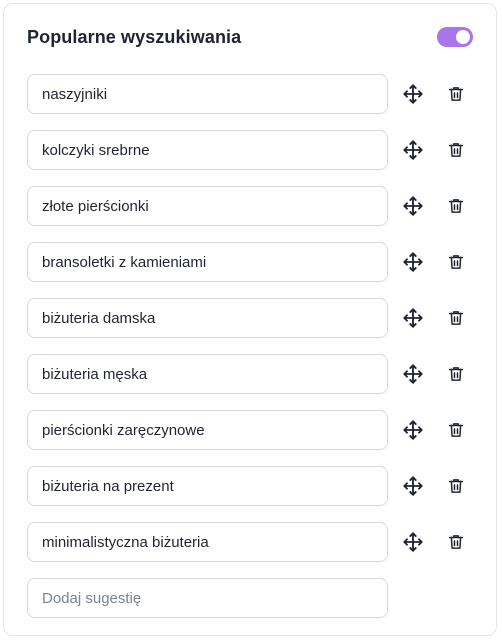 Image resolution: width=502 pixels, height=641 pixels. I want to click on panel-title: Popularne wyszukiwania, so click(134, 36).